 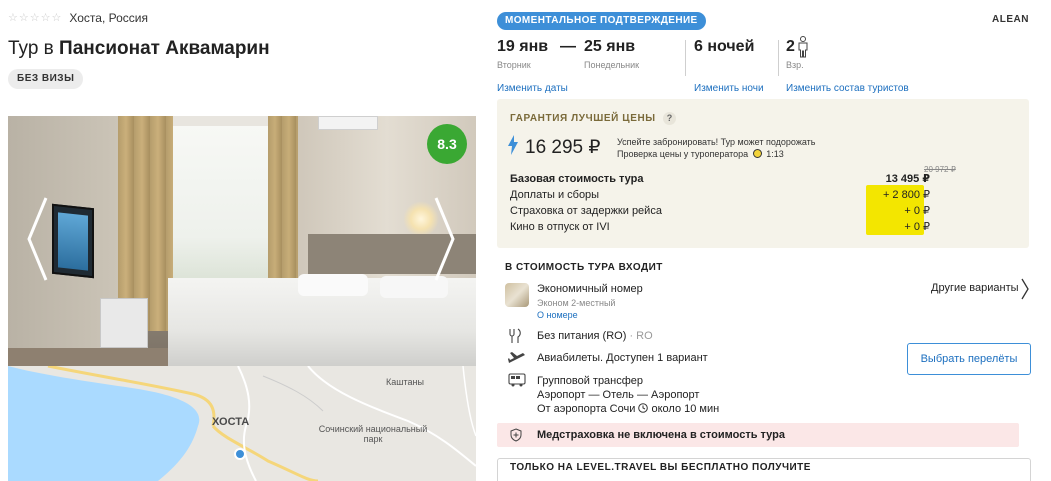 I want to click on price-check-label: Проверка цены у туроператора, so click(x=683, y=154).